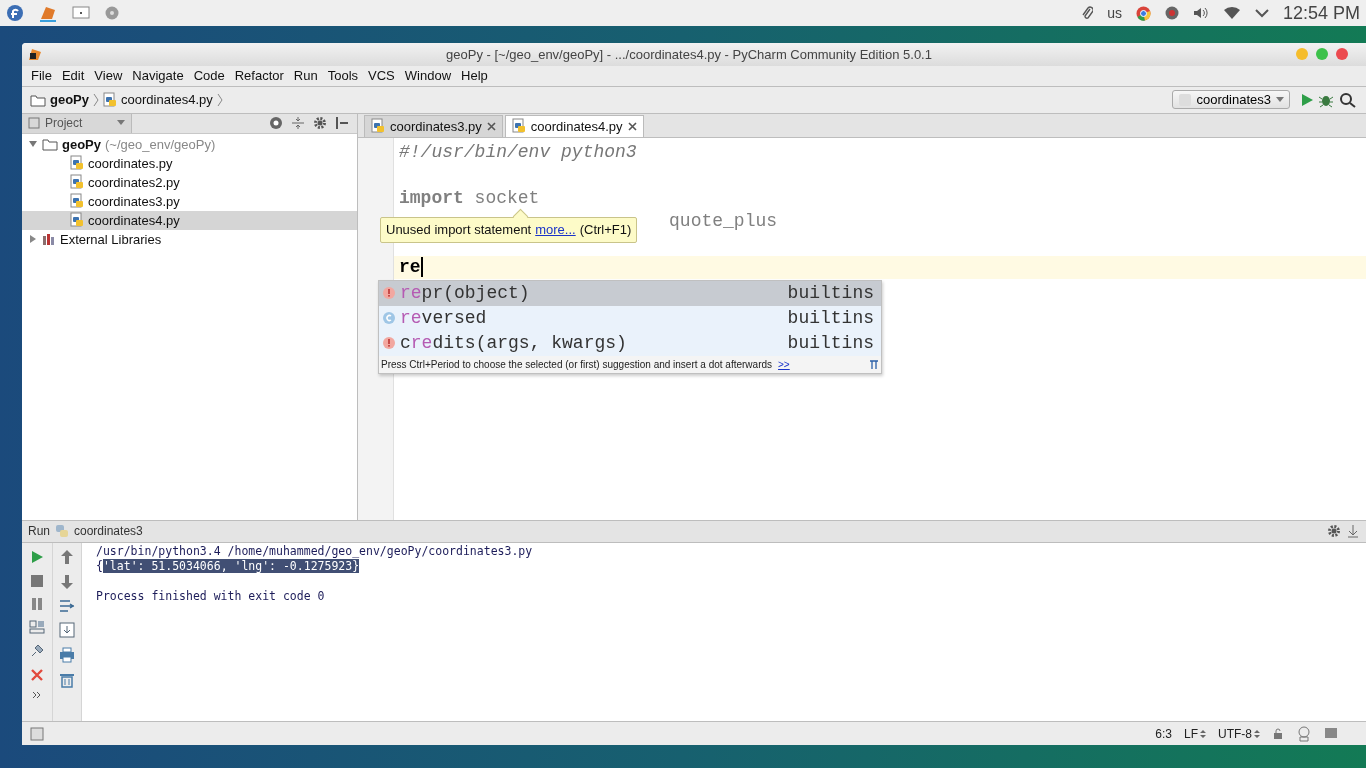 The height and width of the screenshot is (768, 1366). What do you see at coordinates (189, 201) in the screenshot?
I see `tree-item: coordinates3.py` at bounding box center [189, 201].